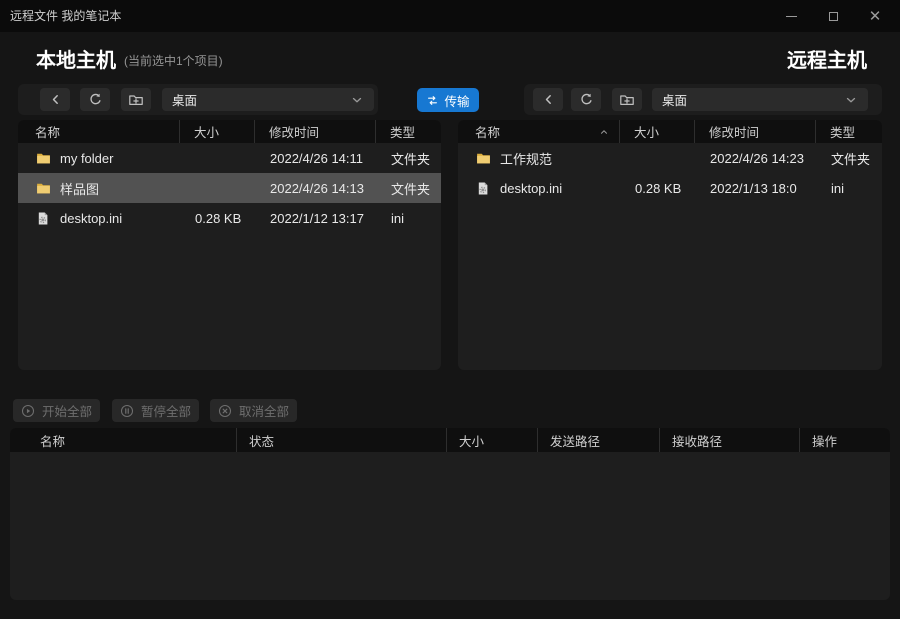  I want to click on file-modified-cell: 2022/4/26 14:11, so click(317, 158).